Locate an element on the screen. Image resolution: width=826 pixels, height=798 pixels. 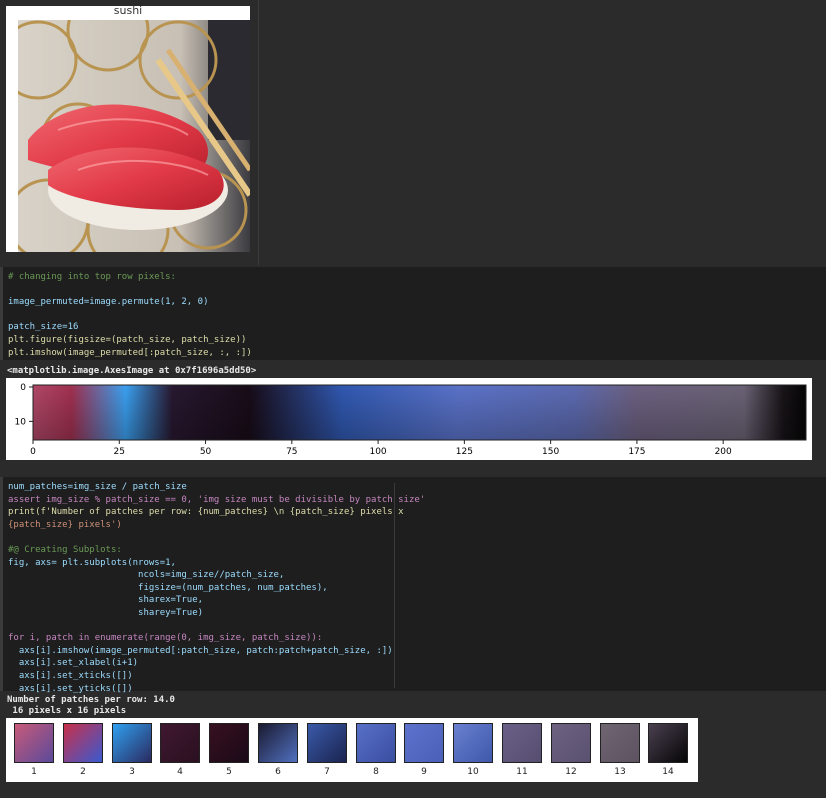
code-line: #@ Creating Subplots: is located at coordinates (65, 549).